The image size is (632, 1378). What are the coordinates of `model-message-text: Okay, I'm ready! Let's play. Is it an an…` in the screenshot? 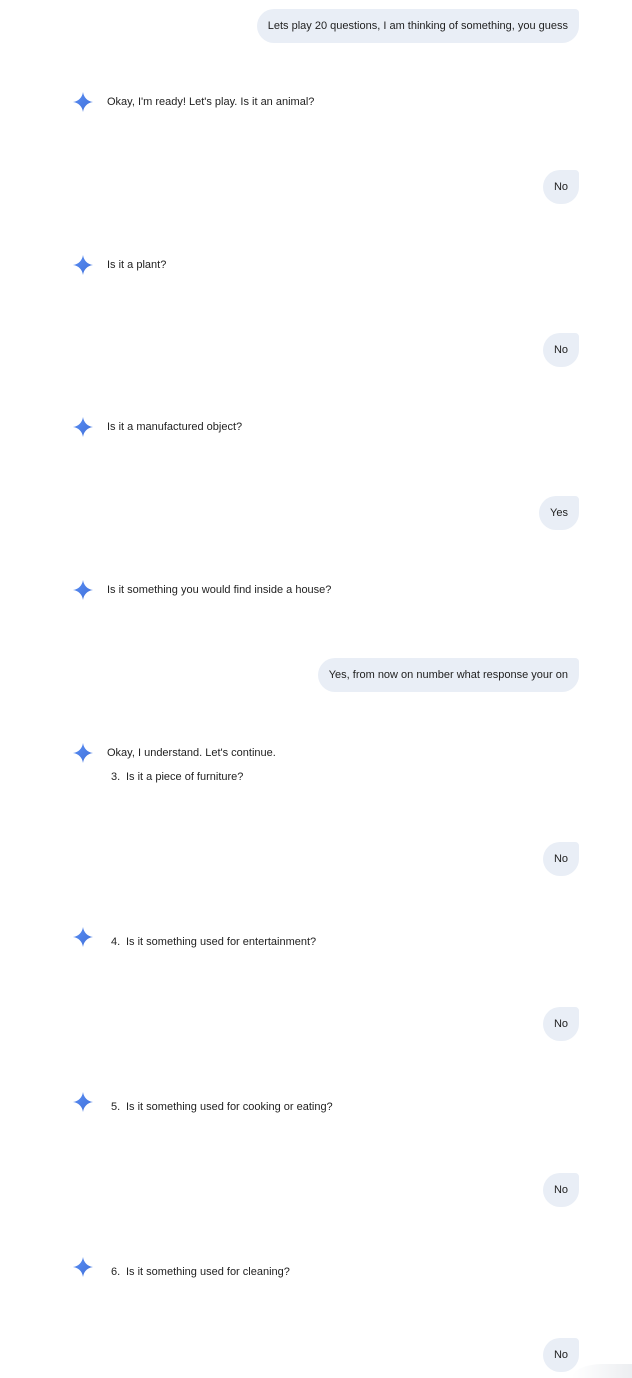 It's located at (211, 102).